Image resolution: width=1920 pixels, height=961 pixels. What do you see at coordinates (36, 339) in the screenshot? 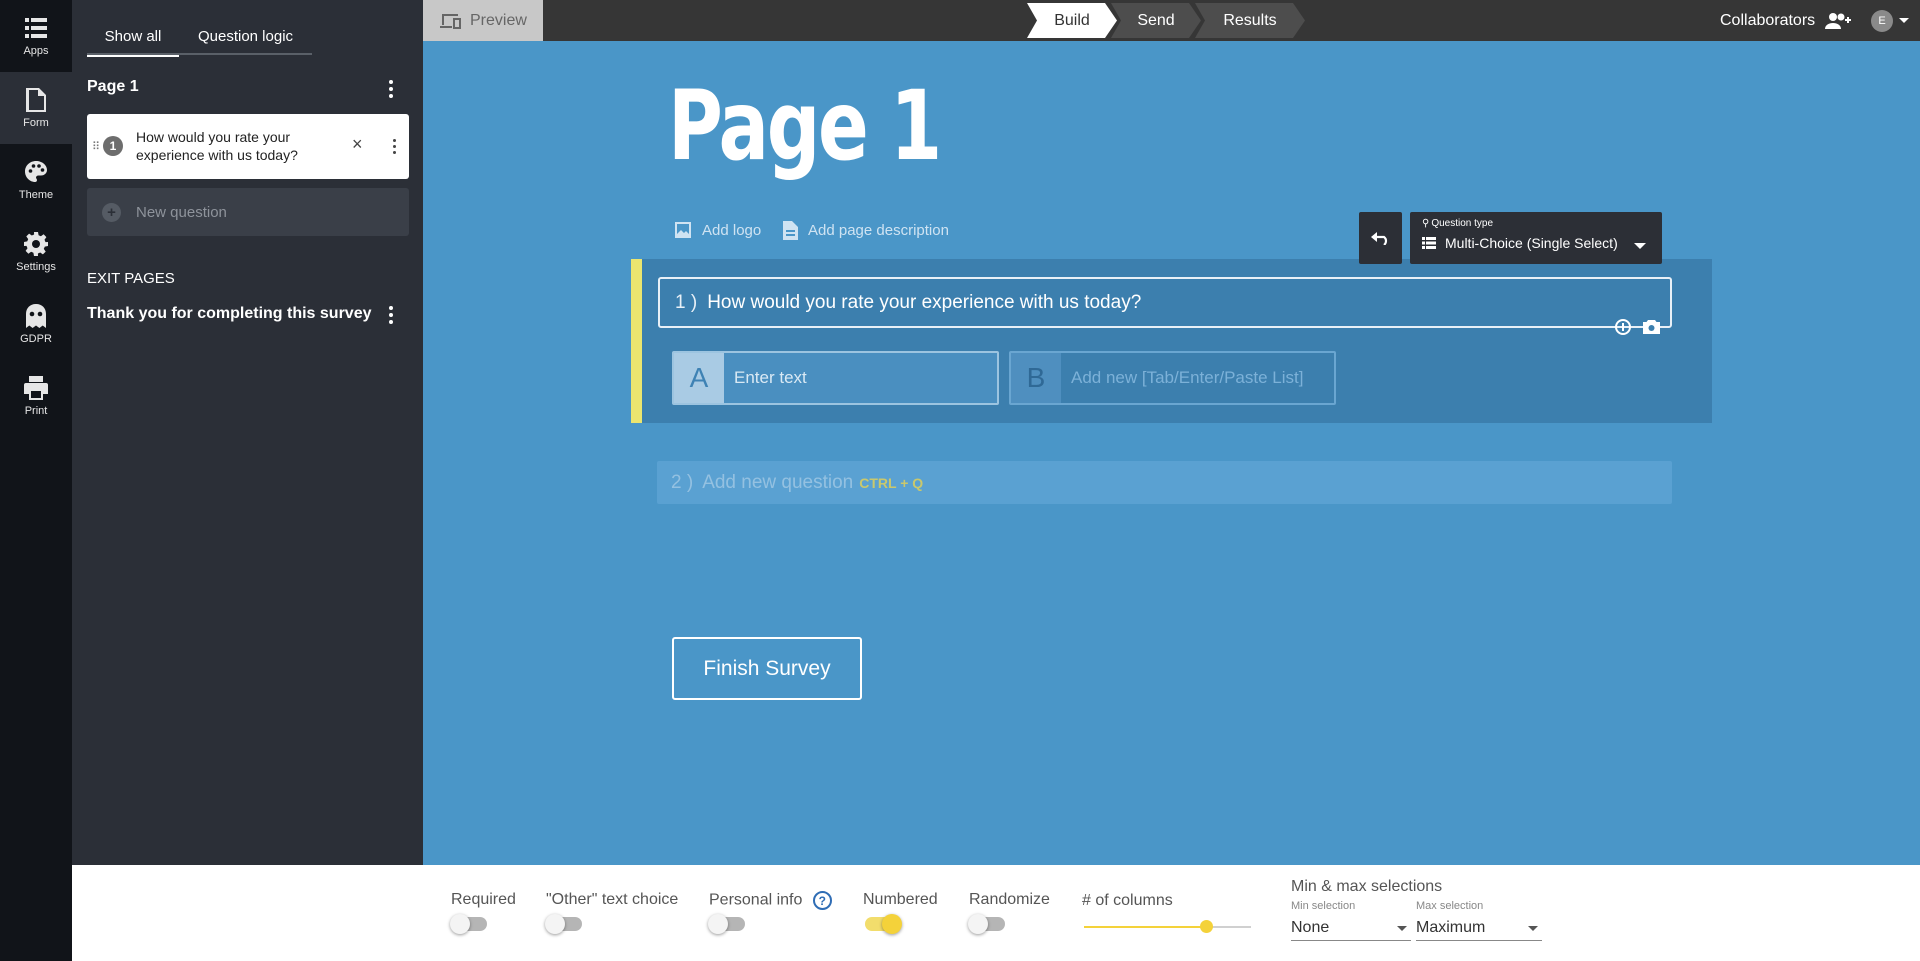
I see `rail-label: GDPR` at bounding box center [36, 339].